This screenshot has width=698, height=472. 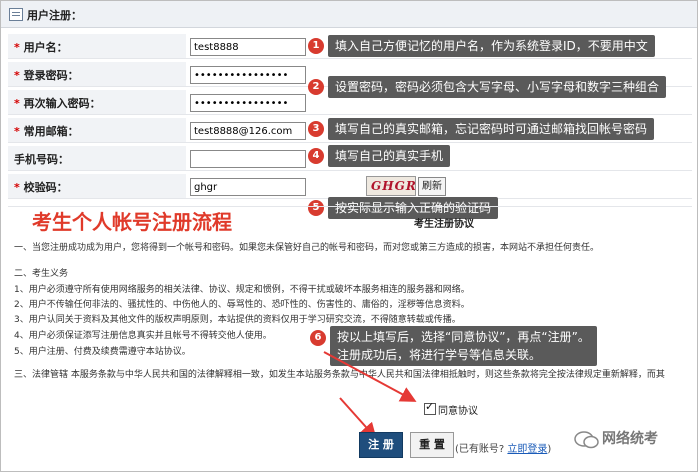 What do you see at coordinates (432, 445) in the screenshot?
I see `reset-button: 重 置` at bounding box center [432, 445].